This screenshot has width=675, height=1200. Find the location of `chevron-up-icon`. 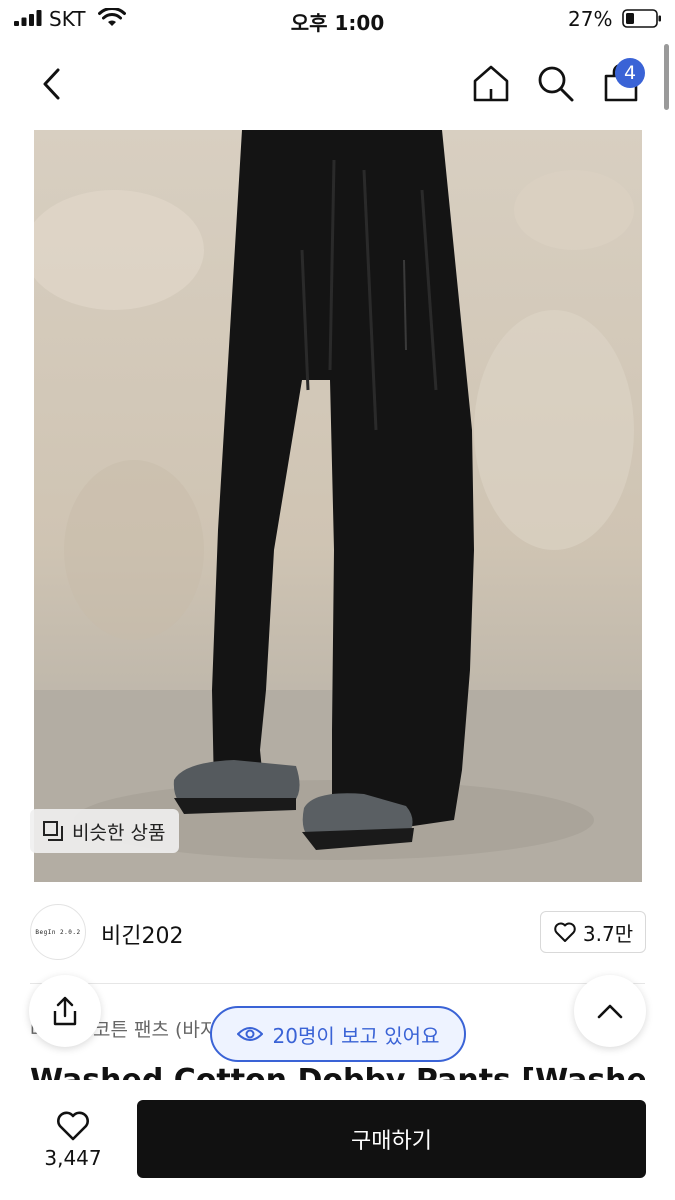

chevron-up-icon is located at coordinates (610, 1011).